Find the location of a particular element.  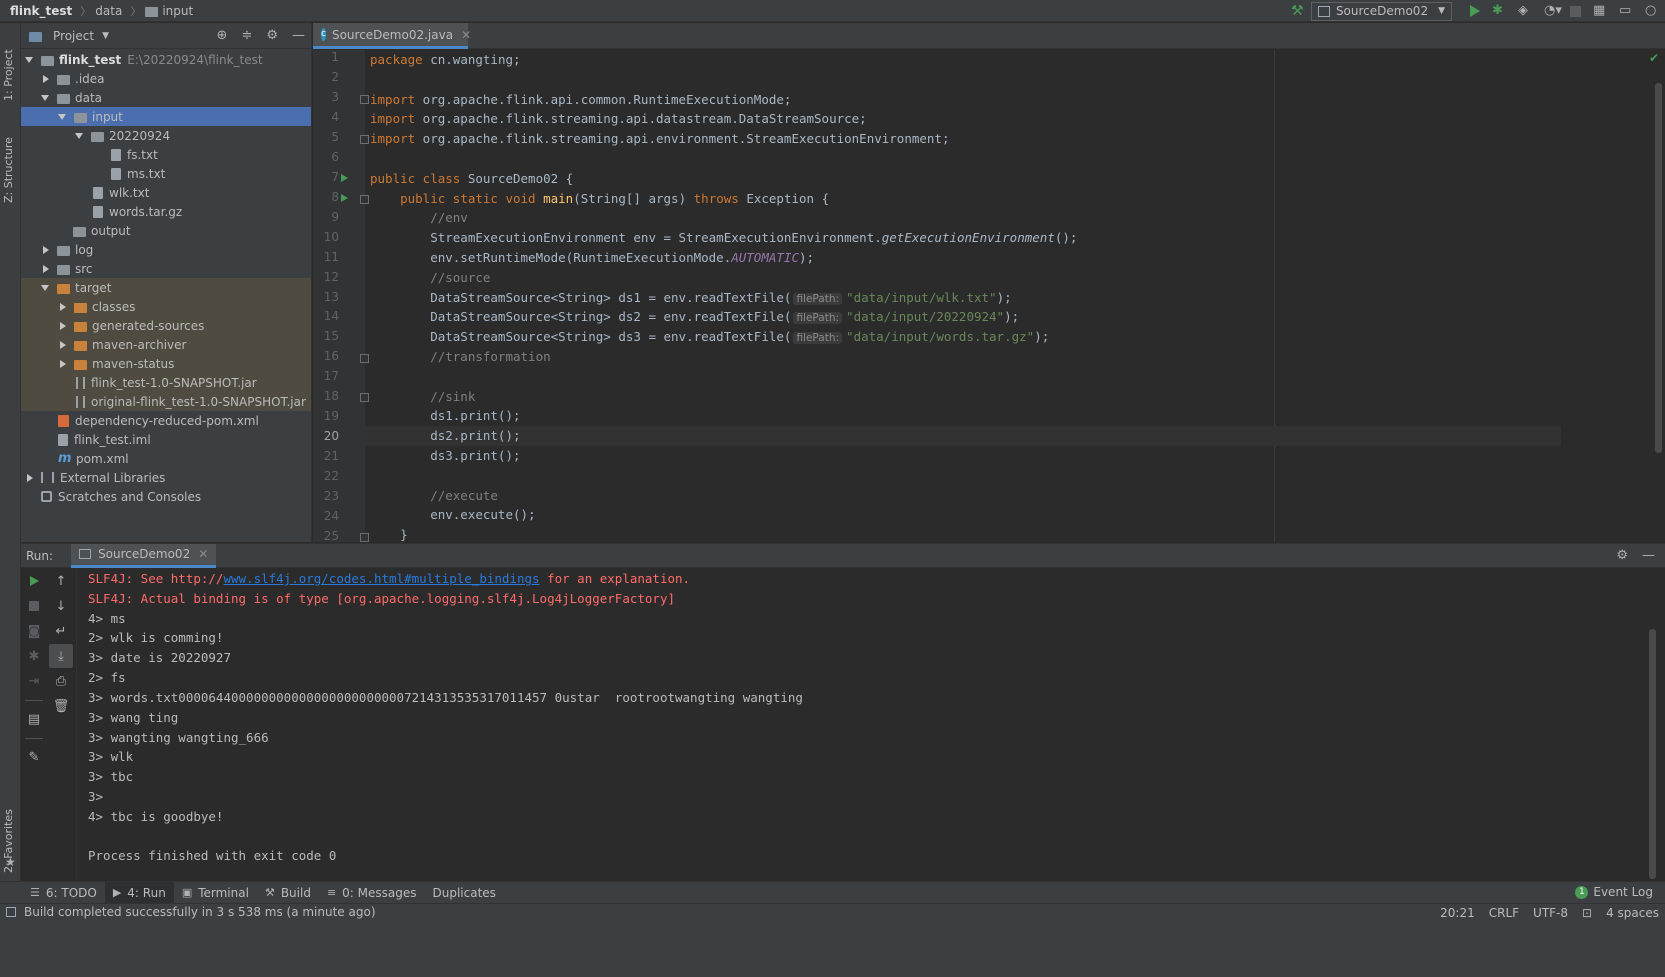

tab-terminal: ▣ Terminal is located at coordinates (215, 893).